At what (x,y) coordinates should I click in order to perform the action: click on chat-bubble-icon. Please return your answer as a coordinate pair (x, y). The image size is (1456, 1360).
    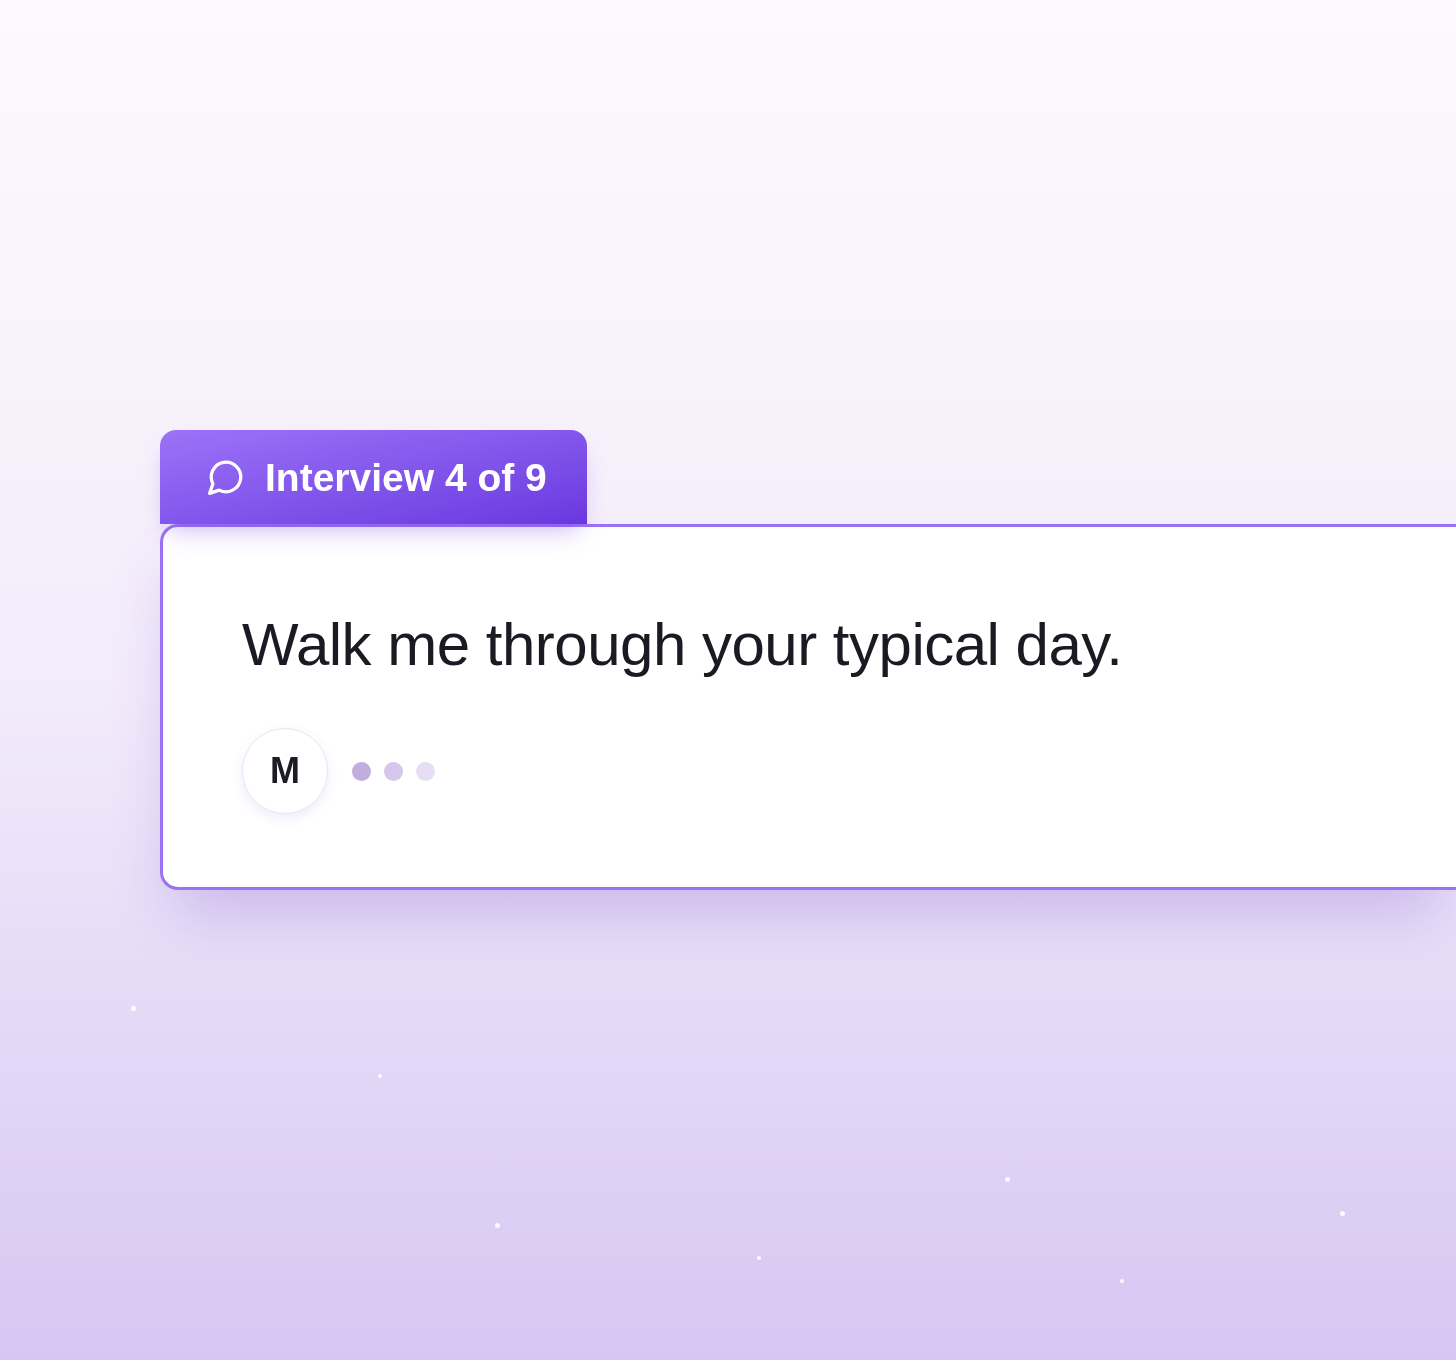
    Looking at the image, I should click on (226, 477).